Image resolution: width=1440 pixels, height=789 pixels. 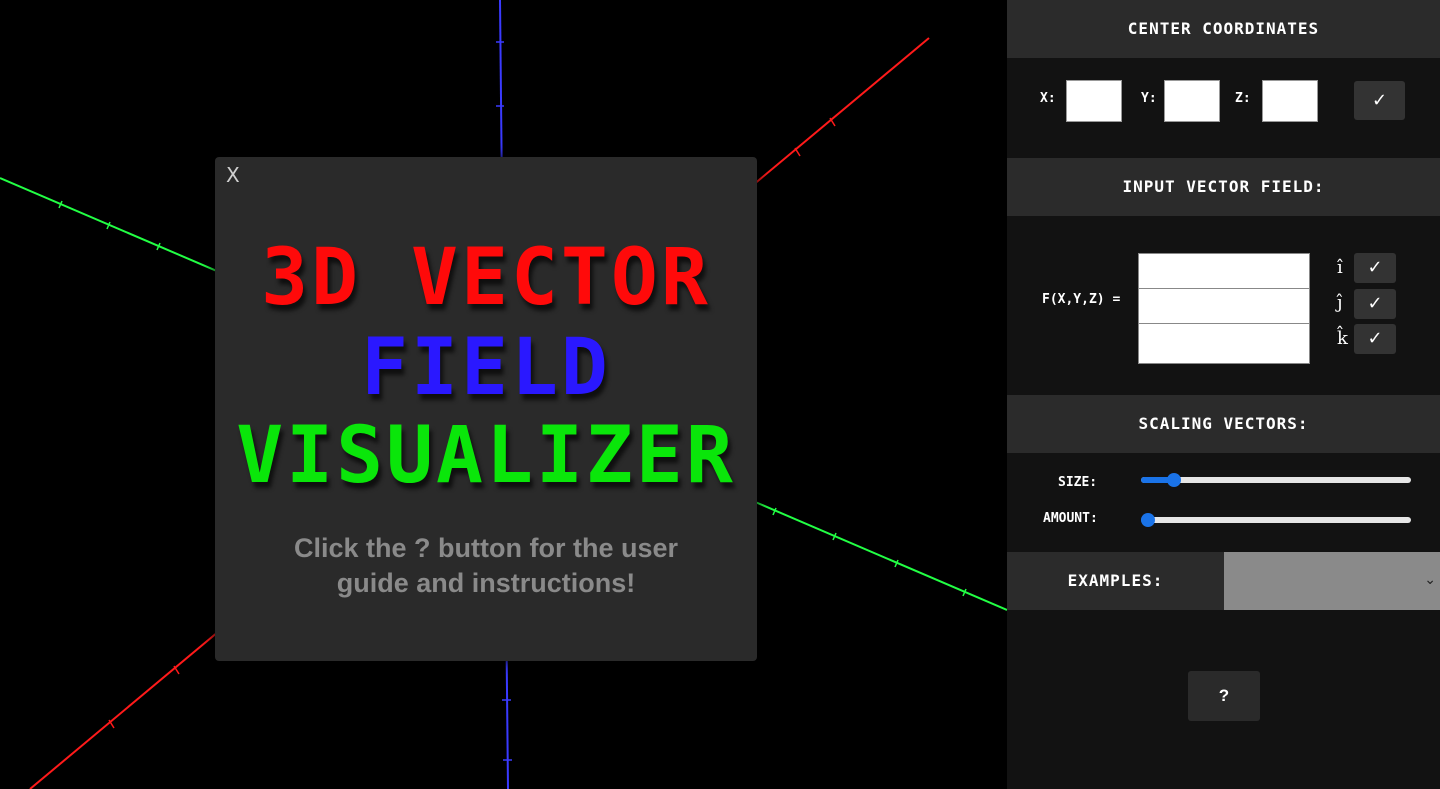 I want to click on i-confirm-button: ✓, so click(x=1375, y=268).